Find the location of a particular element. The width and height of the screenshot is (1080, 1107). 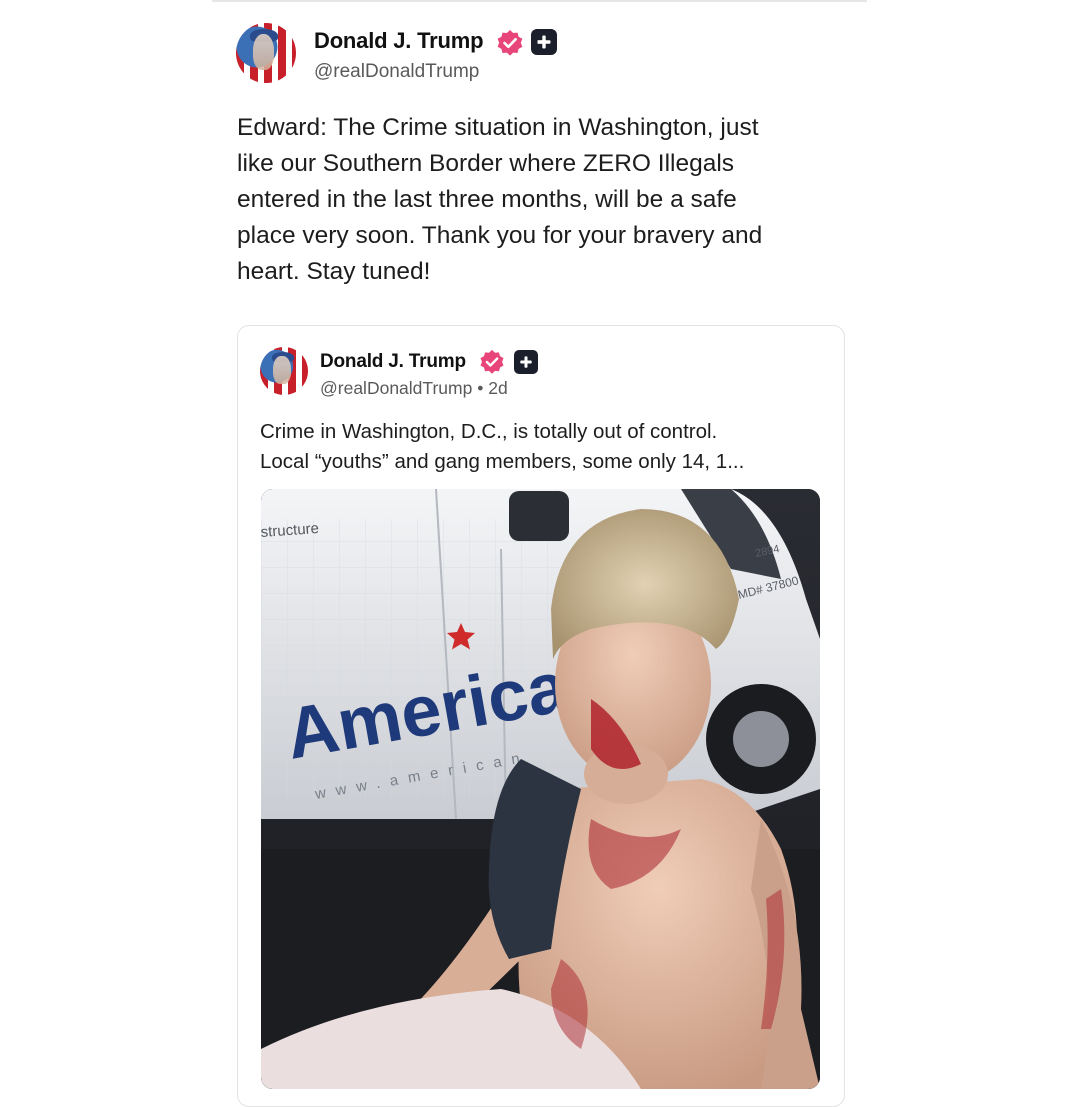

van-window is located at coordinates (539, 516).